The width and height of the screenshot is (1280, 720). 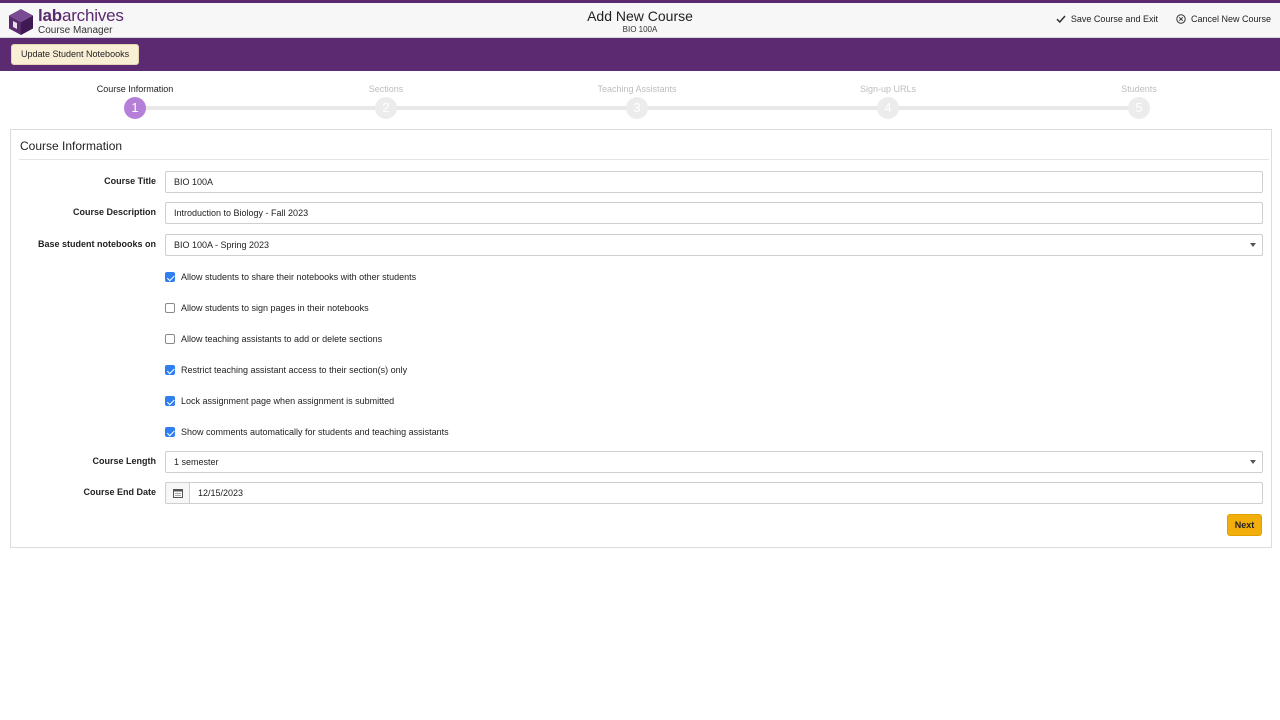 I want to click on cancel-new-course-button: Cancel New Course, so click(x=1223, y=19).